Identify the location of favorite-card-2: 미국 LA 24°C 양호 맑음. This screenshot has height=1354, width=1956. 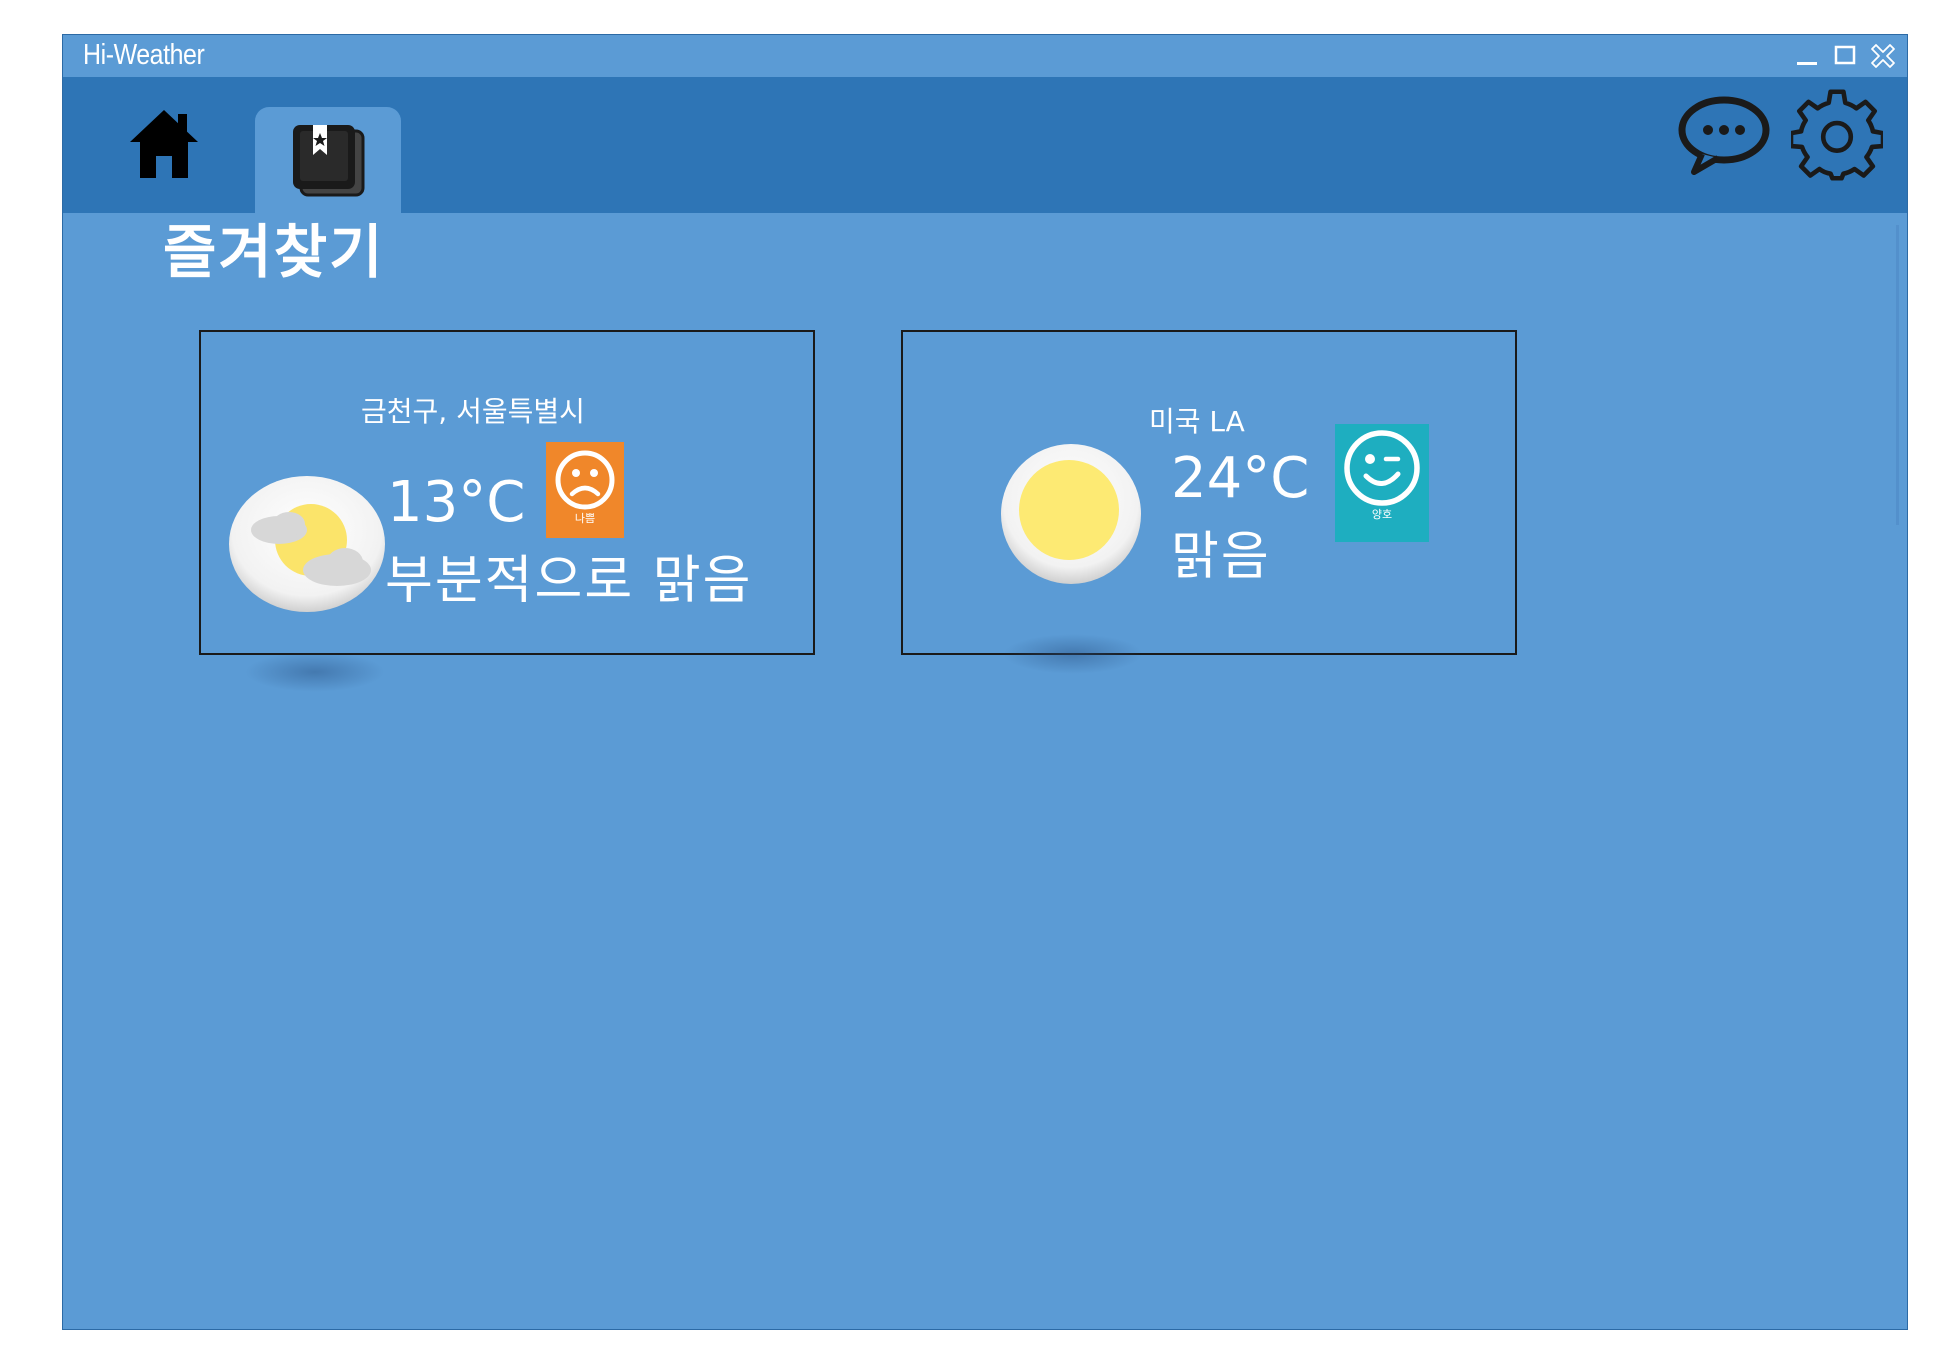
(1209, 502).